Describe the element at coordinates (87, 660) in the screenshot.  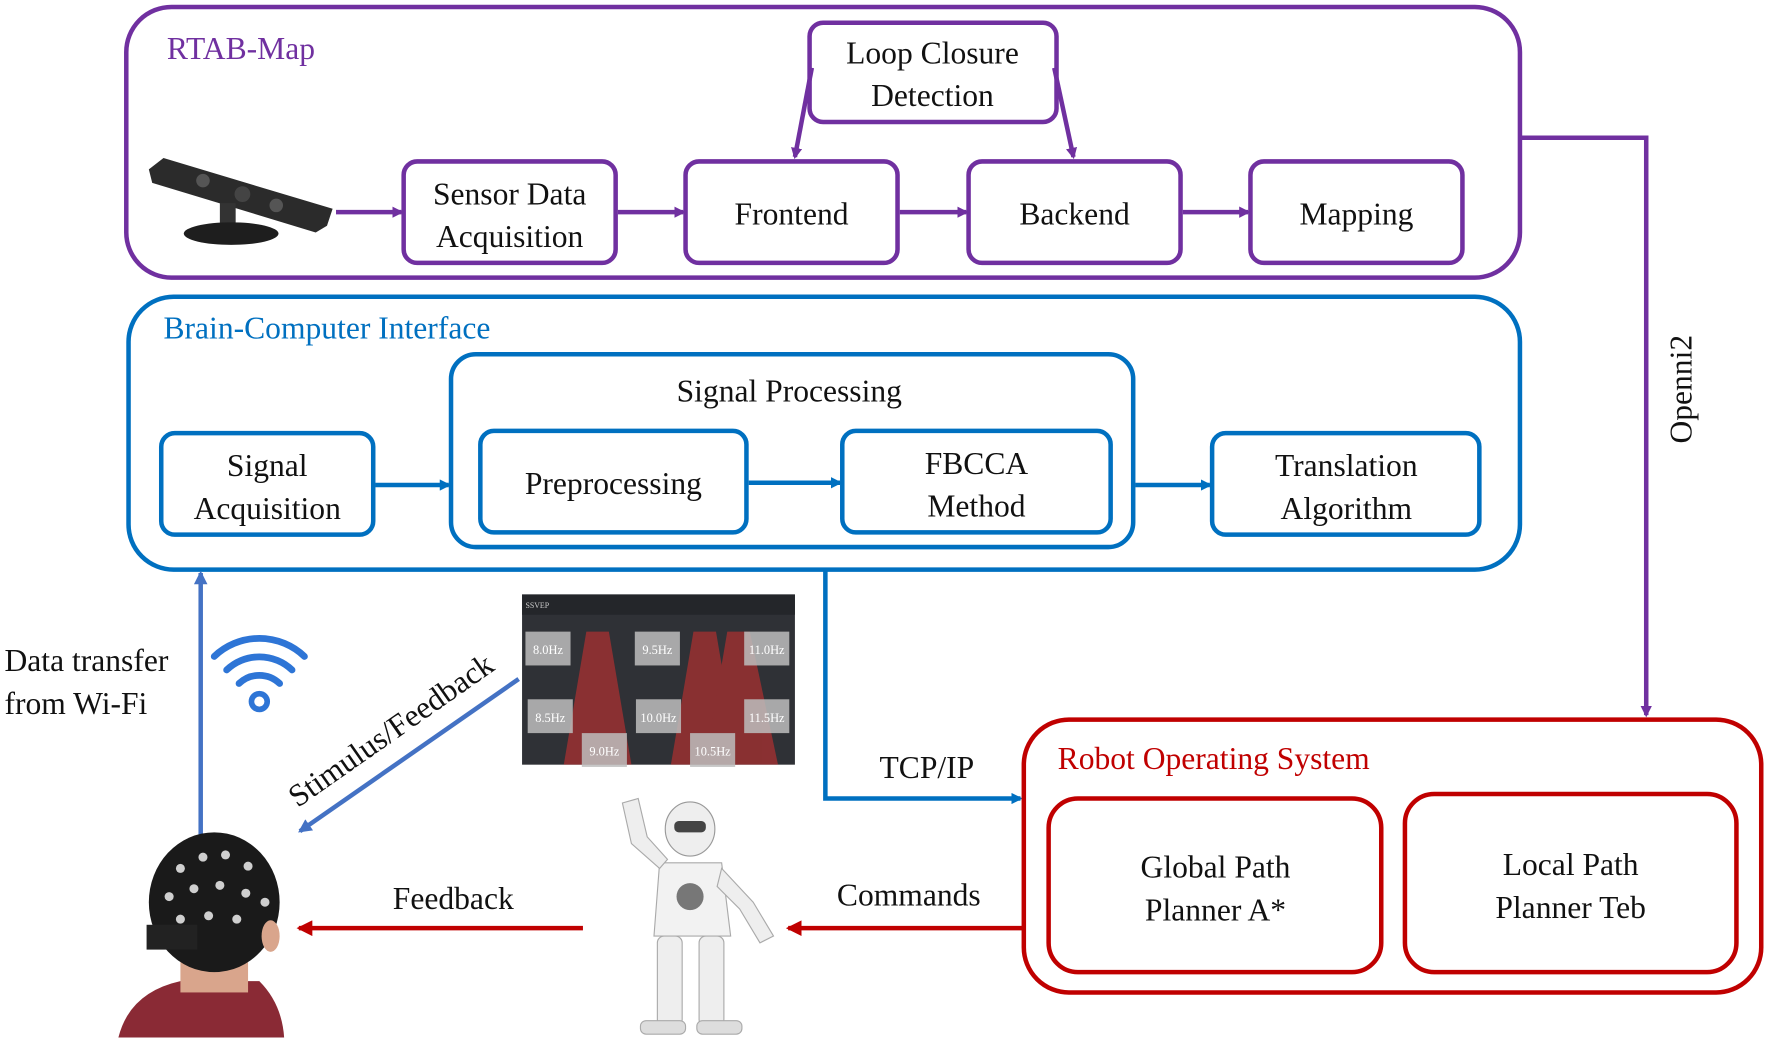
I see `data-transfer-label: Data transfer` at that location.